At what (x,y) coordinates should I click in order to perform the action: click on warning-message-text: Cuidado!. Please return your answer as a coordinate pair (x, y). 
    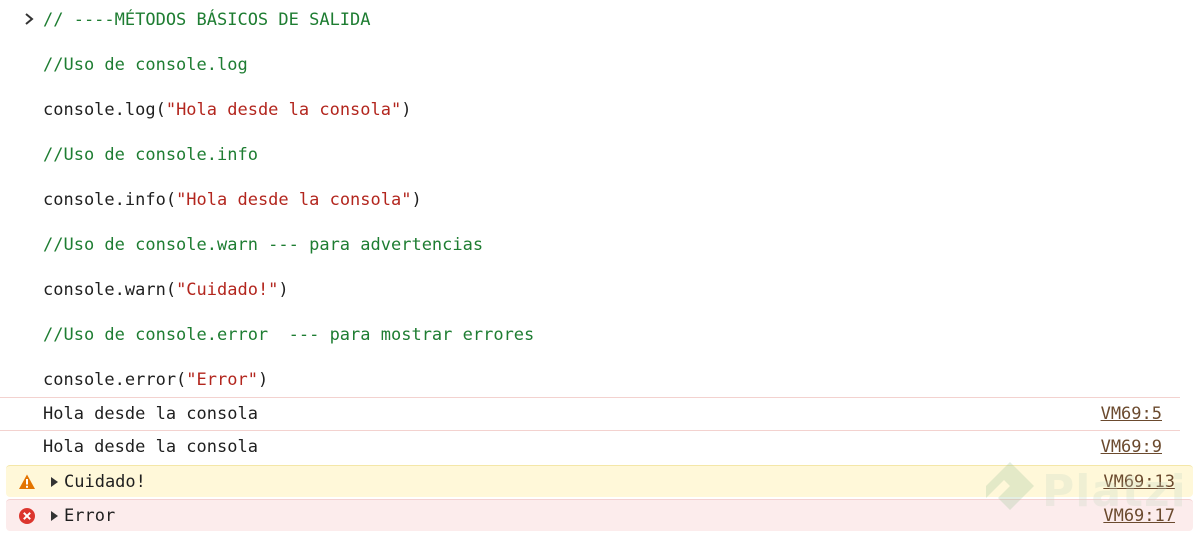
    Looking at the image, I should click on (105, 482).